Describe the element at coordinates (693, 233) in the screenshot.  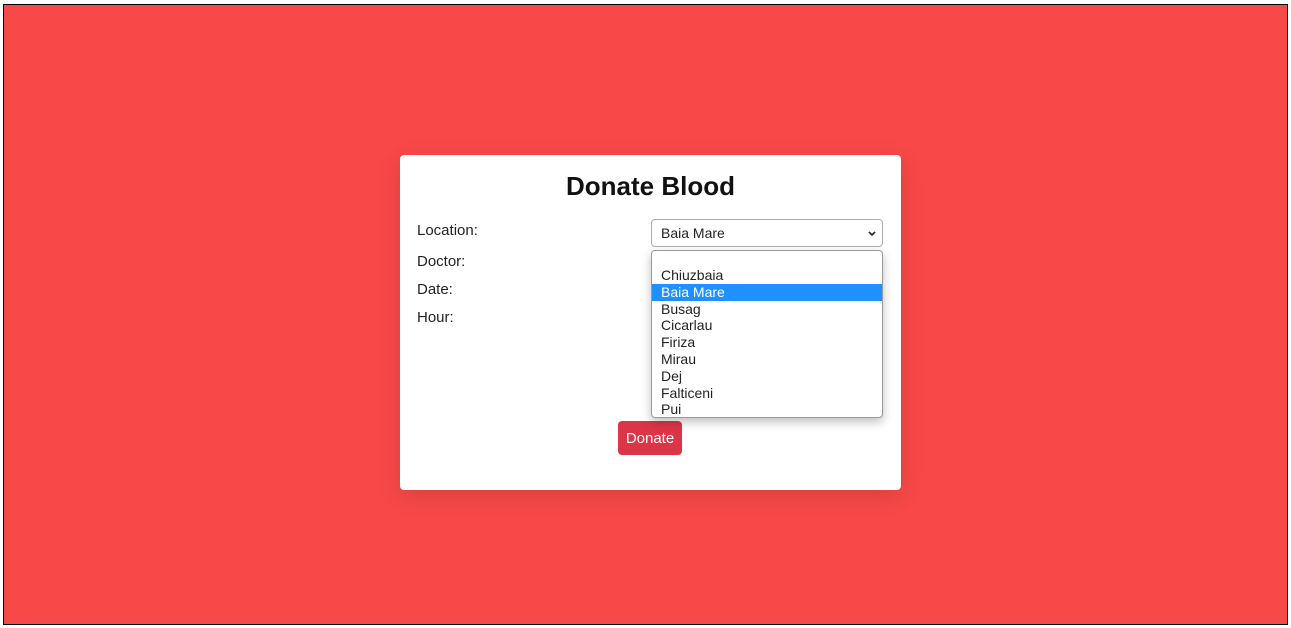
I see `location-select-value: Baia Mare` at that location.